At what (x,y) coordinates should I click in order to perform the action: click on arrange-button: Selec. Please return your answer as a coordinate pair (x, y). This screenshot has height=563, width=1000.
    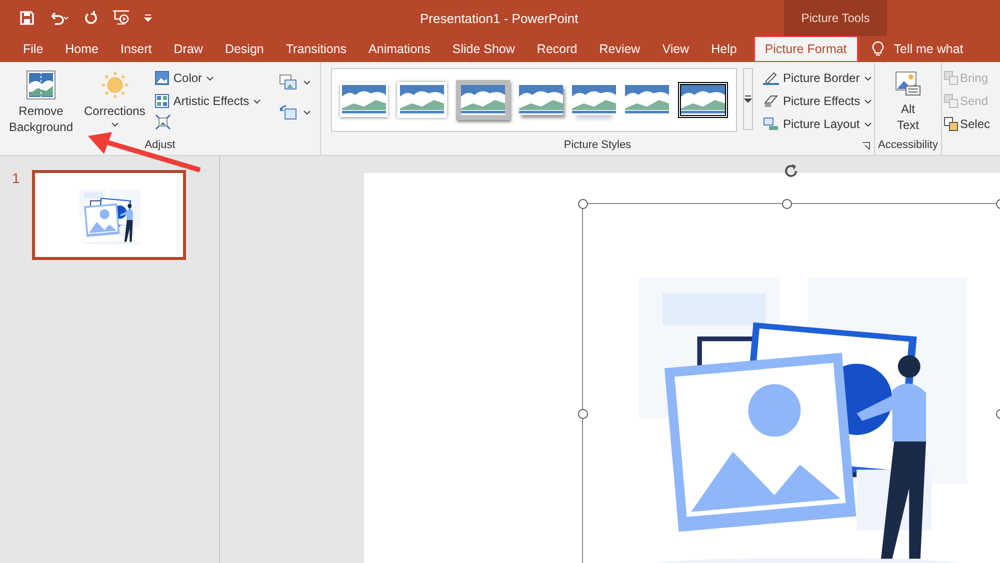
    Looking at the image, I should click on (972, 124).